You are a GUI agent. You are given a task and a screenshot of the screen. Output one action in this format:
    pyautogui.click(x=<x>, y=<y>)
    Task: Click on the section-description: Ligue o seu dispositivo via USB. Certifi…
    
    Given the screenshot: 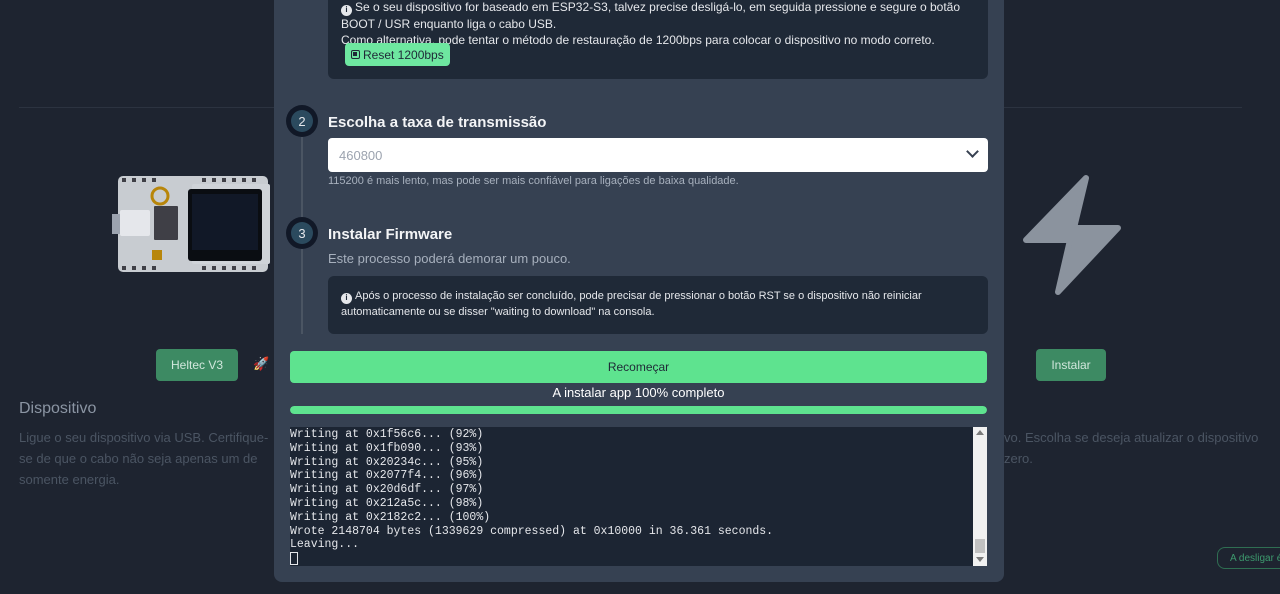 What is the action you would take?
    pyautogui.click(x=144, y=458)
    